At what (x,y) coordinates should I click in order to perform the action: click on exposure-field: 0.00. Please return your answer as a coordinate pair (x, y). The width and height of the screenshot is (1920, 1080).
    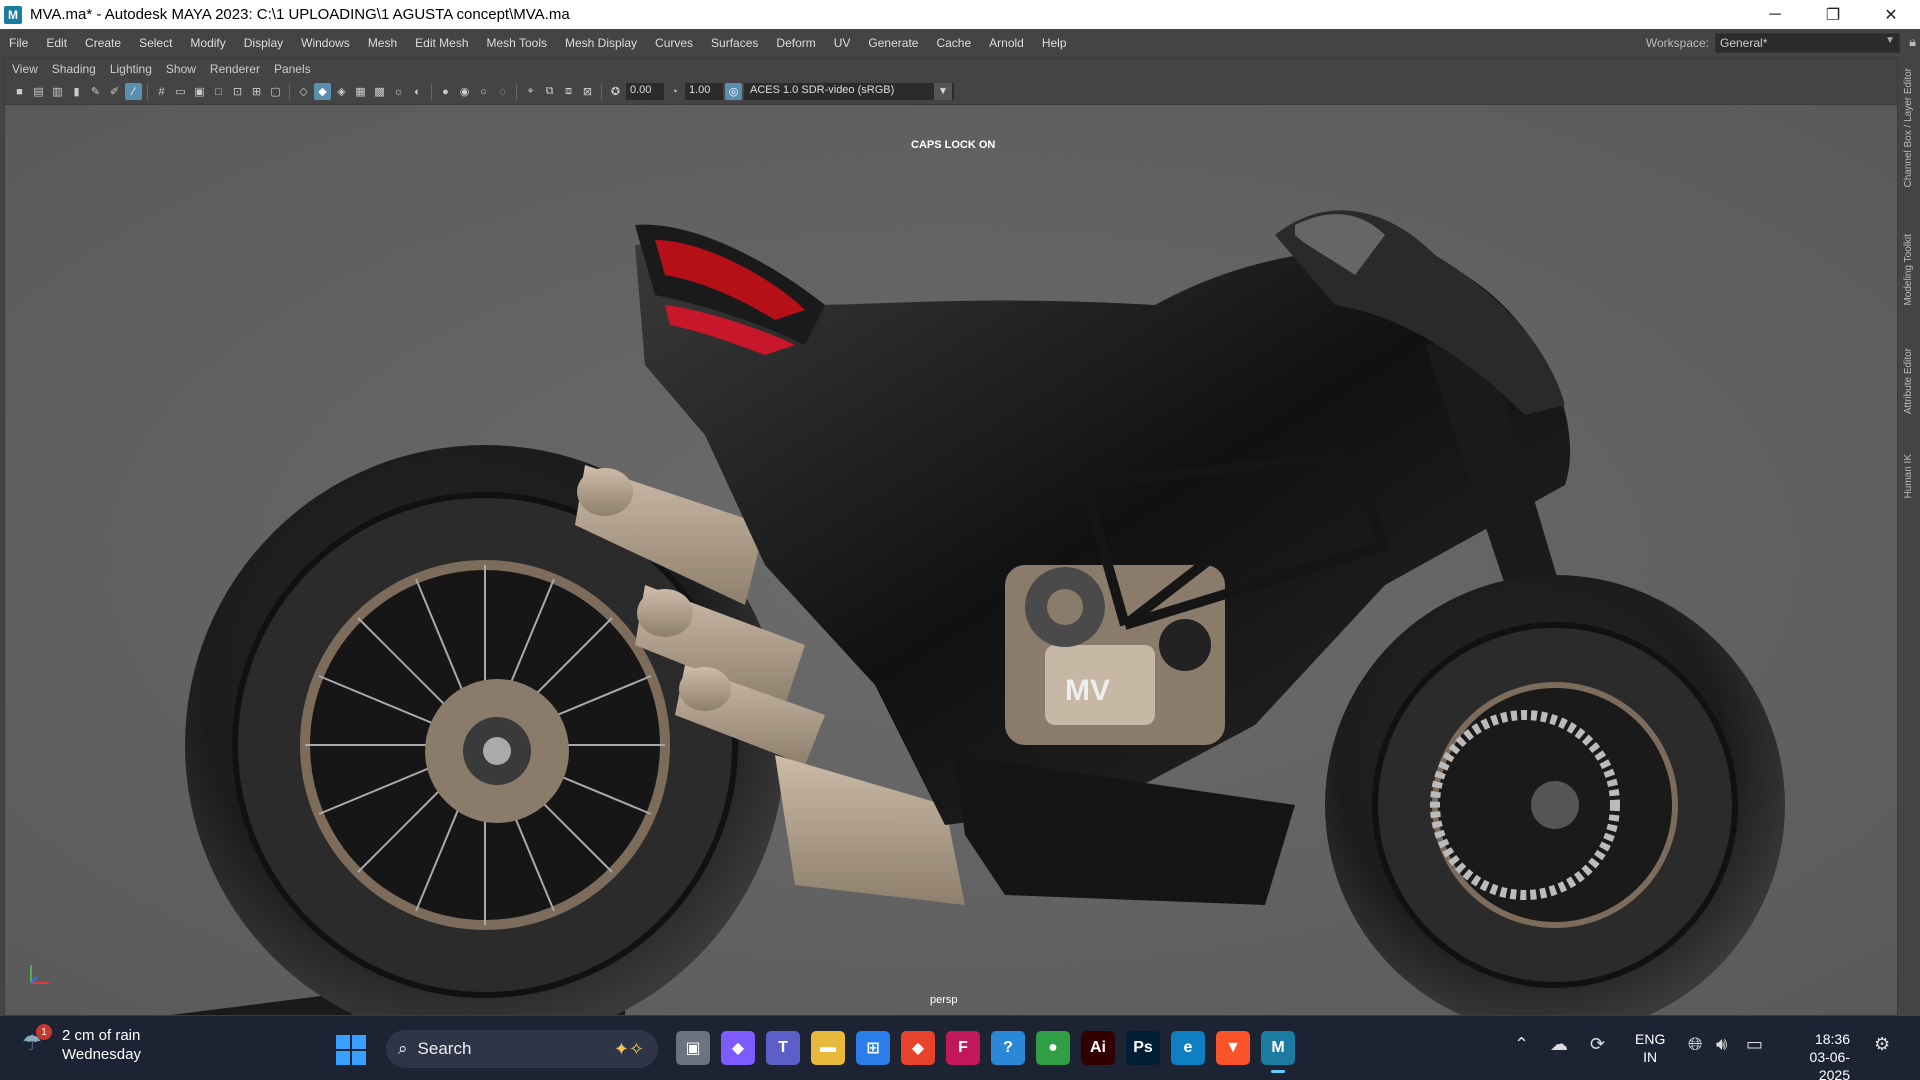
    Looking at the image, I should click on (645, 91).